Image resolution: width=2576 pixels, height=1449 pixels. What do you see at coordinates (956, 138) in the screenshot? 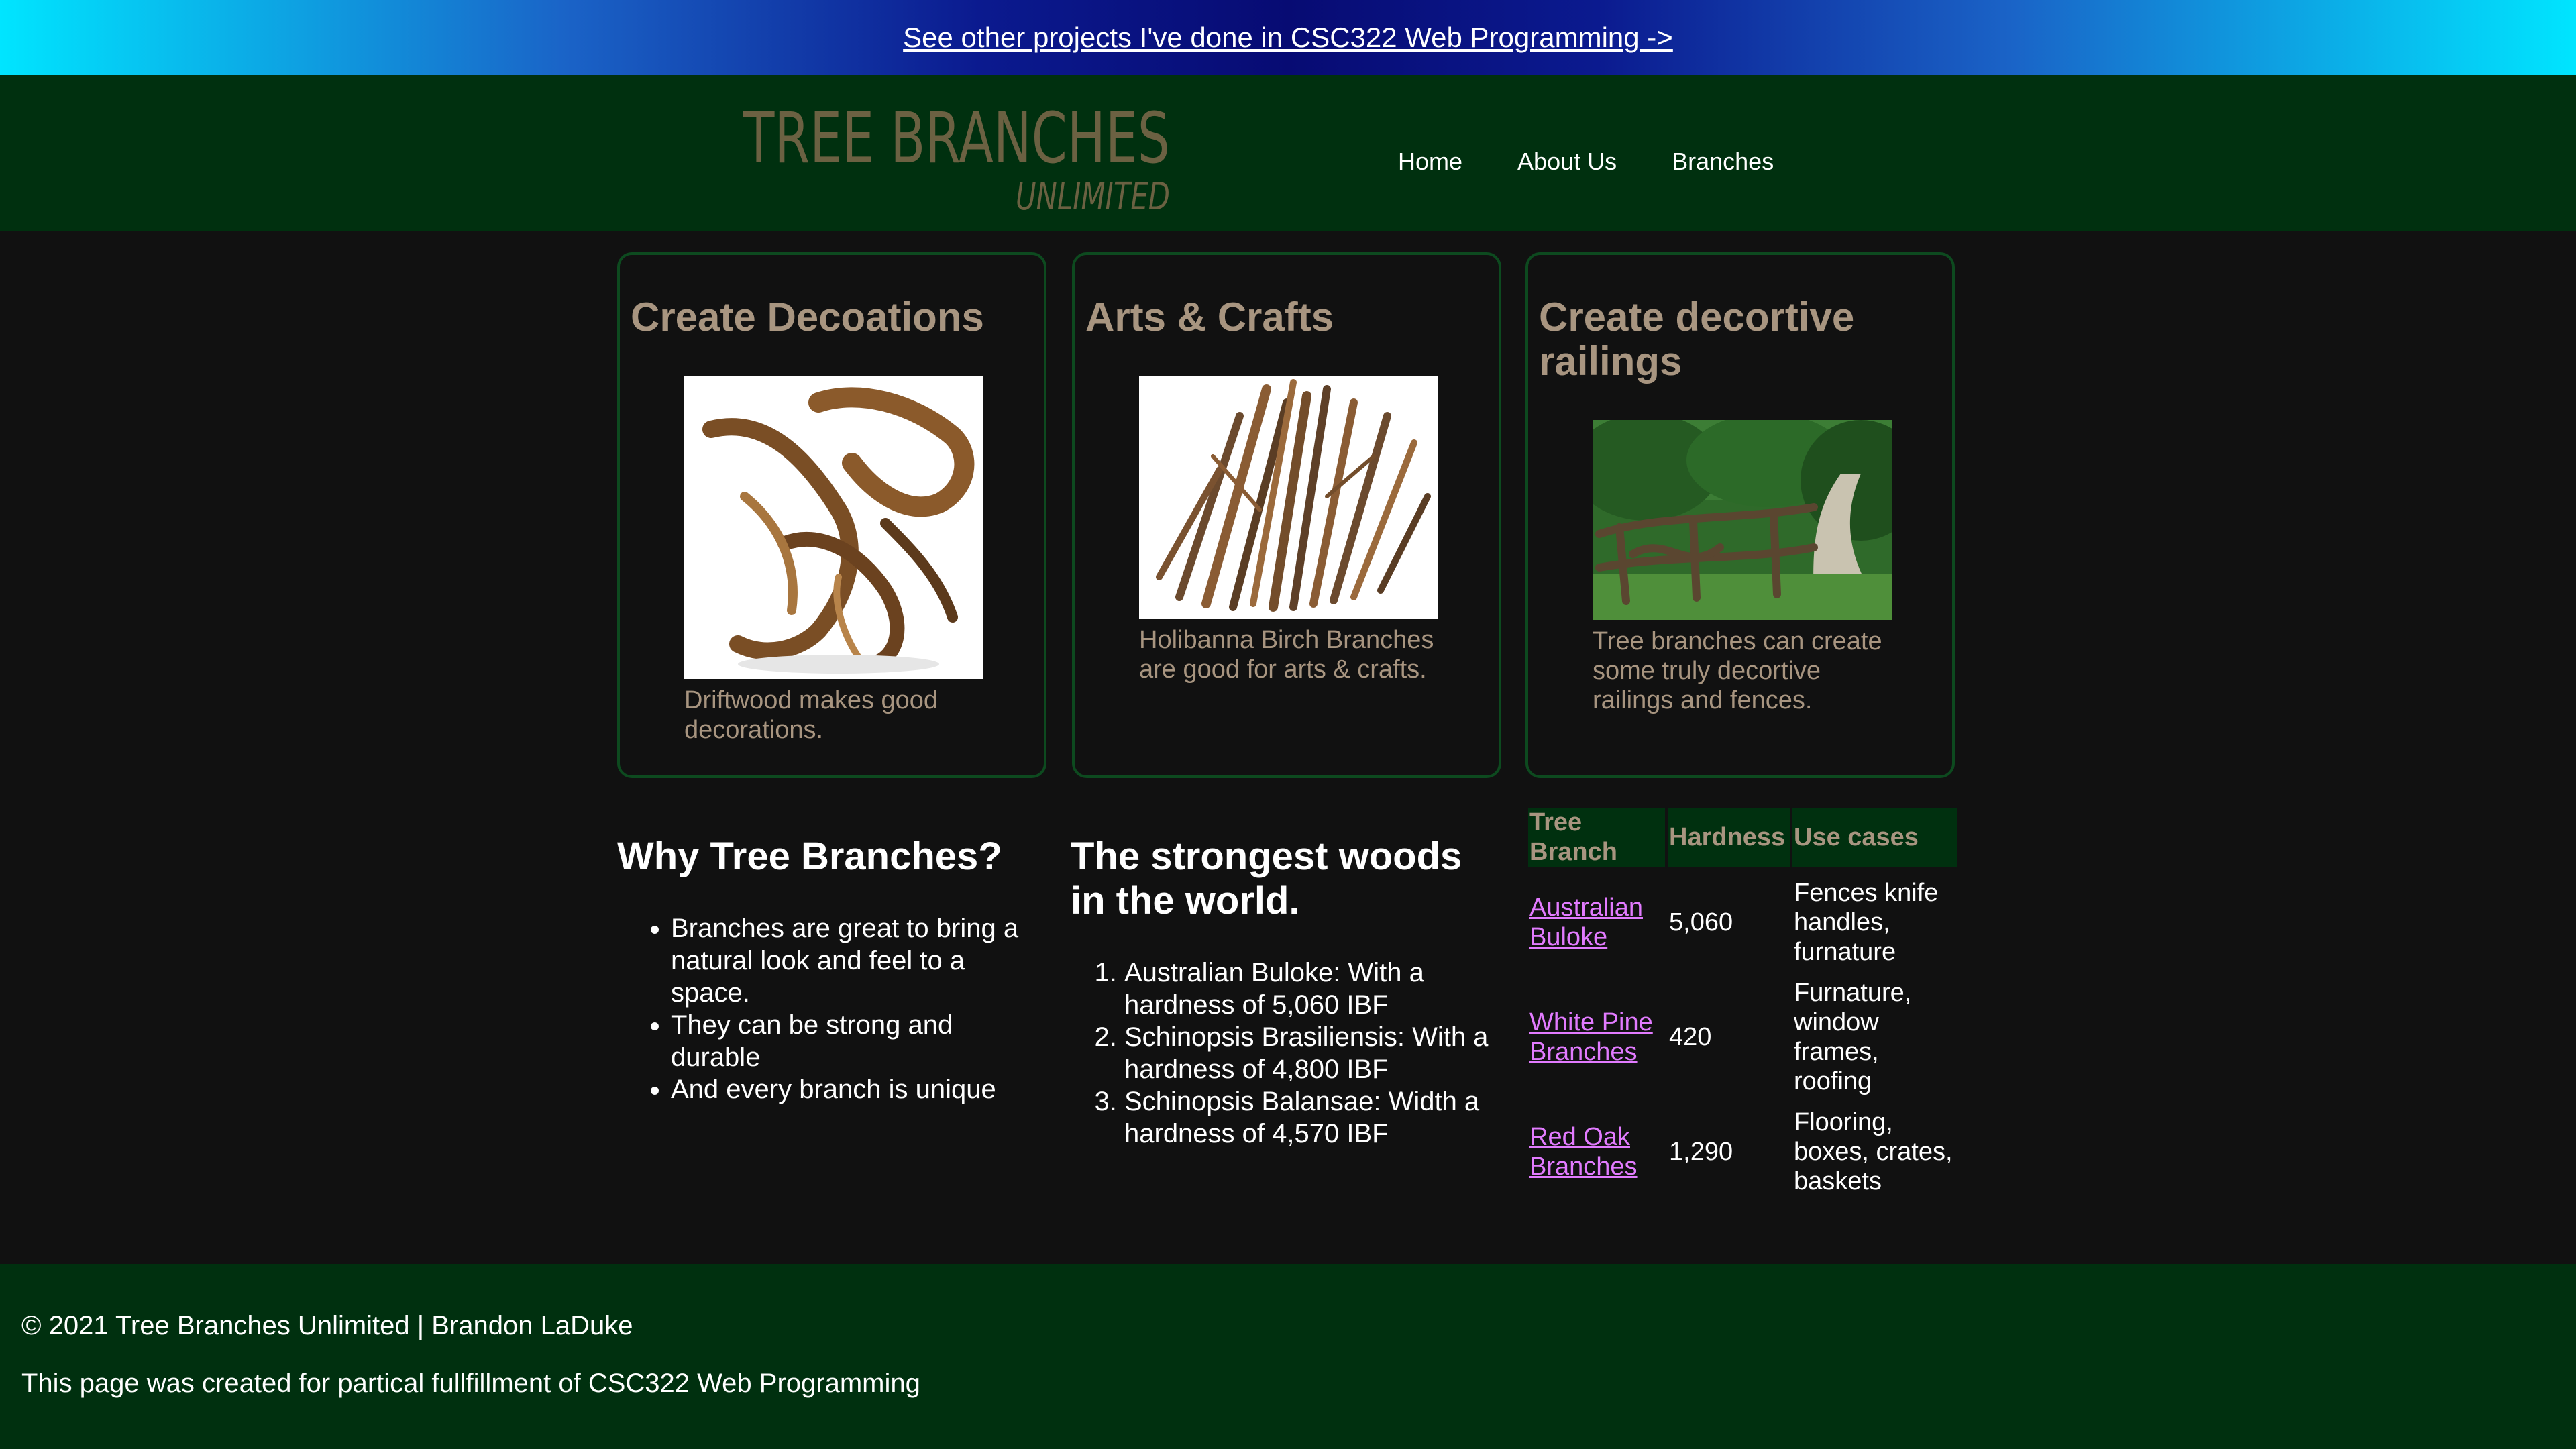
I see `logo-line1: TREE BRANCHES` at bounding box center [956, 138].